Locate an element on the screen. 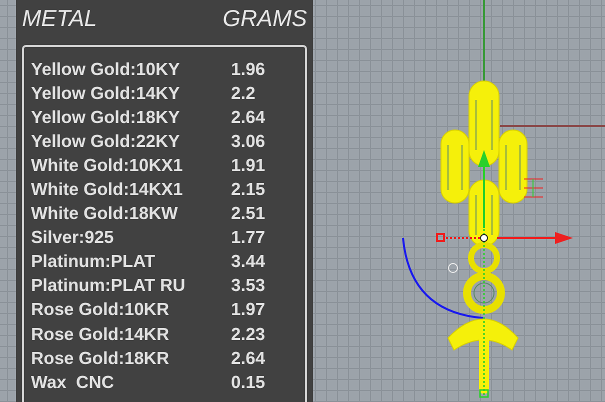 This screenshot has width=605, height=402. metal-name: Yellow Gold:22KY is located at coordinates (106, 141).